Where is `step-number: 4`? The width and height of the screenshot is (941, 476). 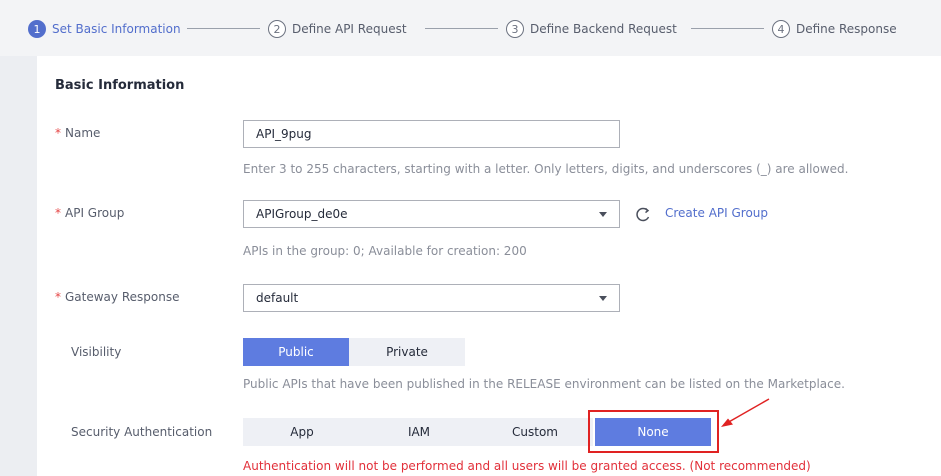
step-number: 4 is located at coordinates (781, 29).